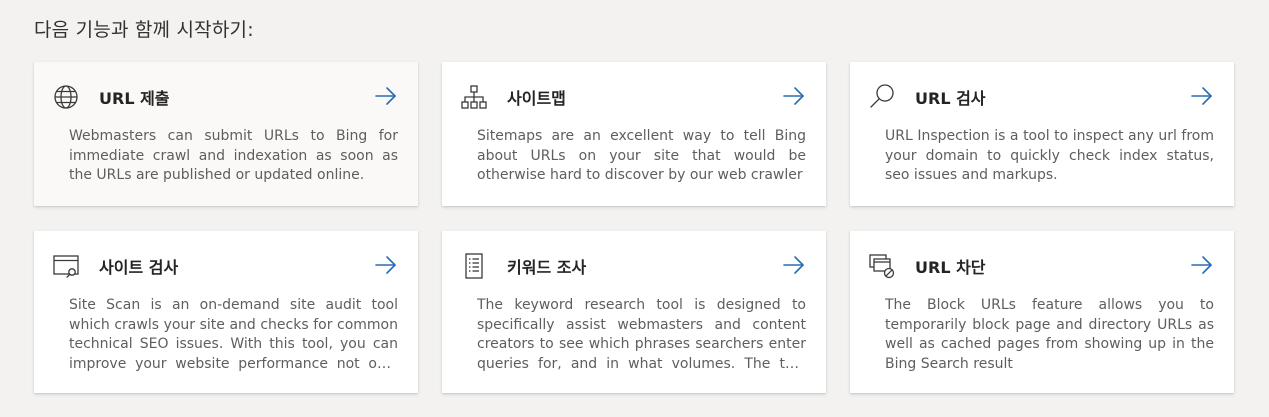  I want to click on card-title: URL 검사, so click(950, 98).